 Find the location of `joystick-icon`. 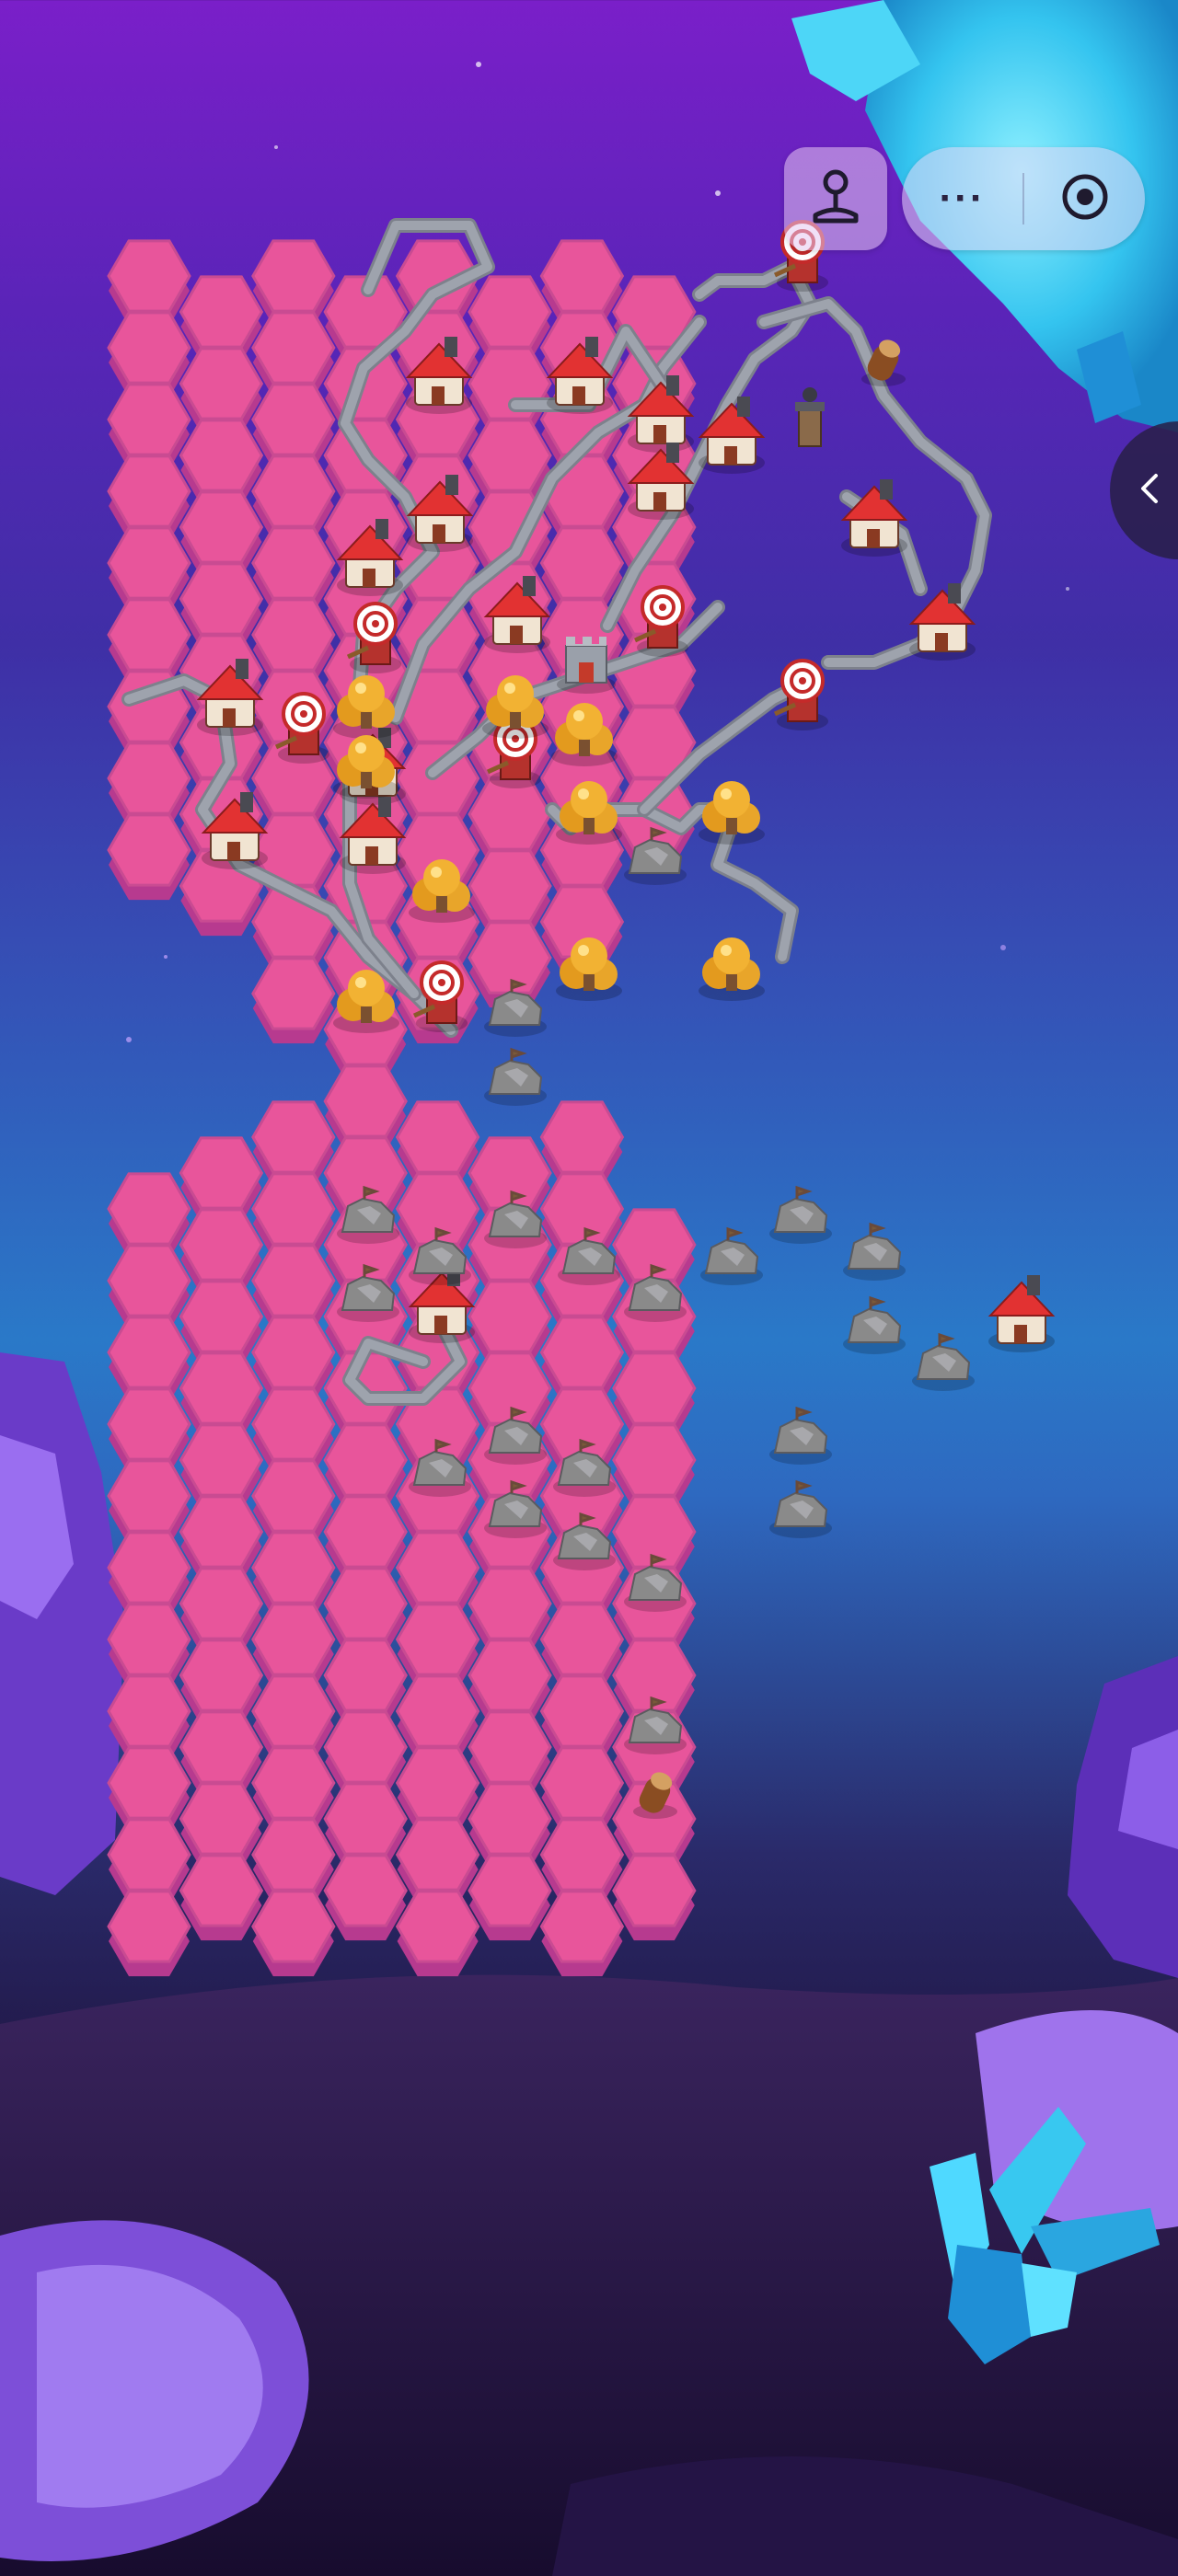

joystick-icon is located at coordinates (835, 199).